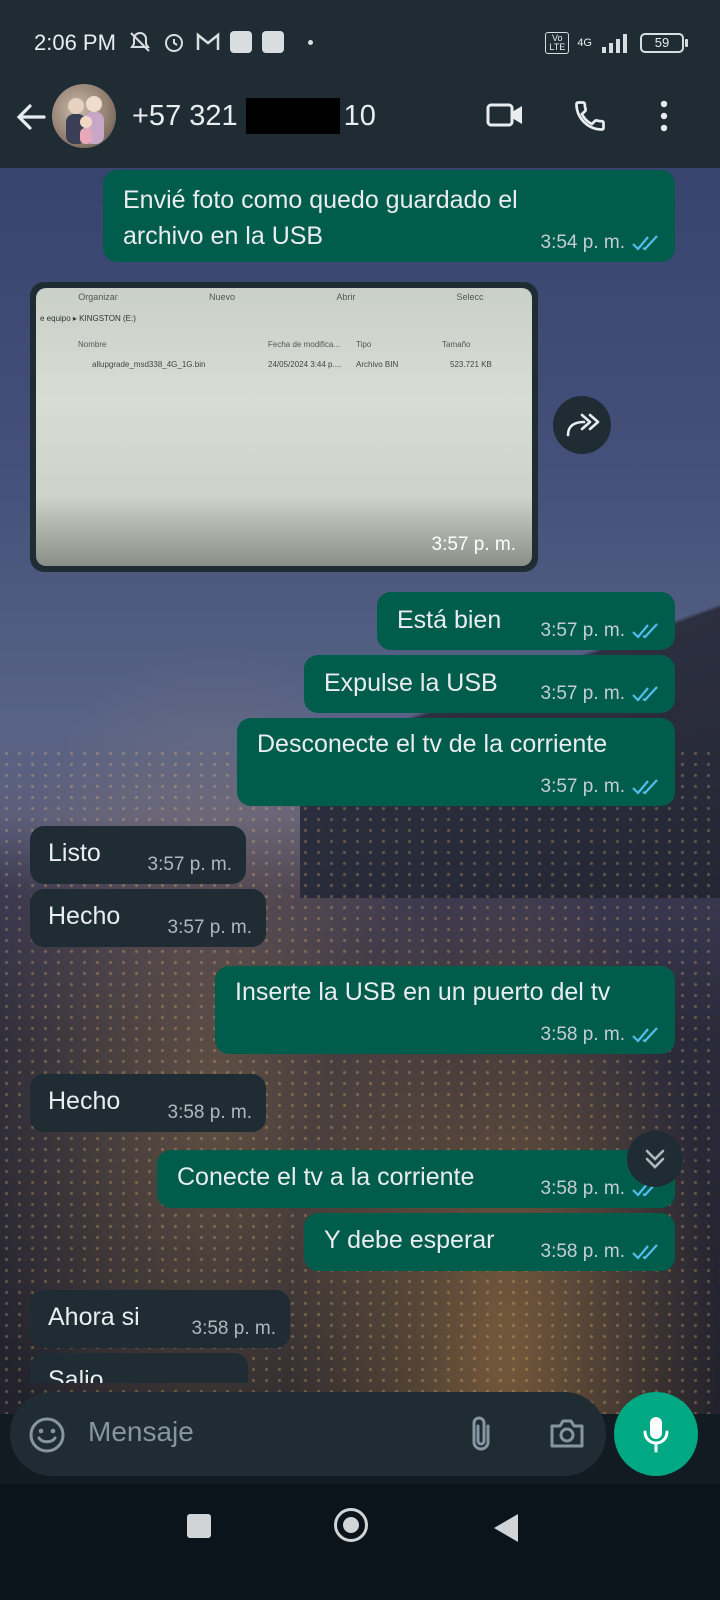 This screenshot has height=1600, width=720. Describe the element at coordinates (351, 1525) in the screenshot. I see `home-button` at that location.